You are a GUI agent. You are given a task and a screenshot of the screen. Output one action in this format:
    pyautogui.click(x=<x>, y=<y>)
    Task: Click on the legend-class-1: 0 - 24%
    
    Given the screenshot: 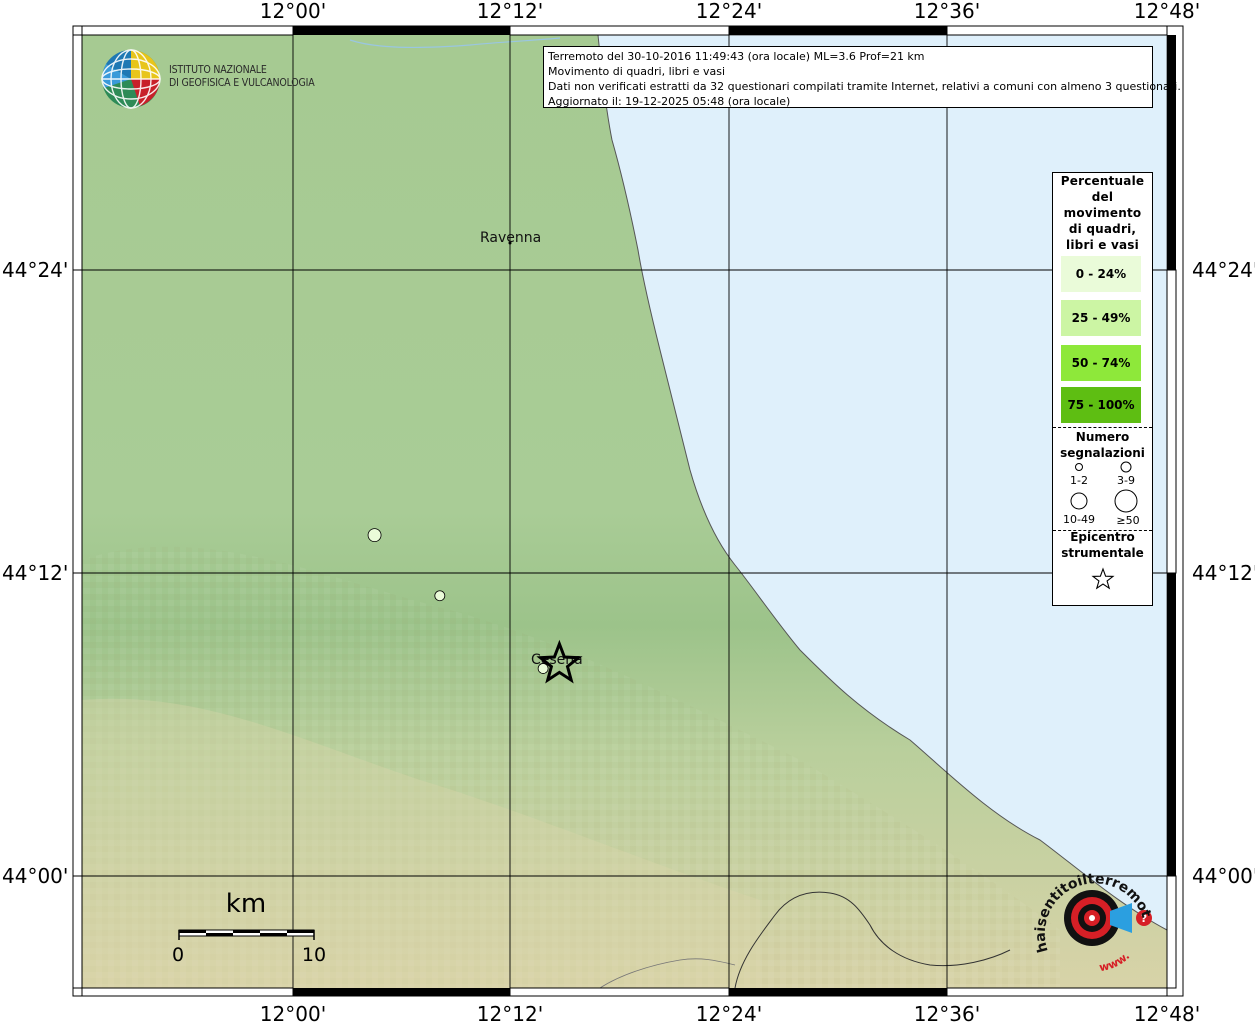 What is the action you would take?
    pyautogui.click(x=1101, y=274)
    